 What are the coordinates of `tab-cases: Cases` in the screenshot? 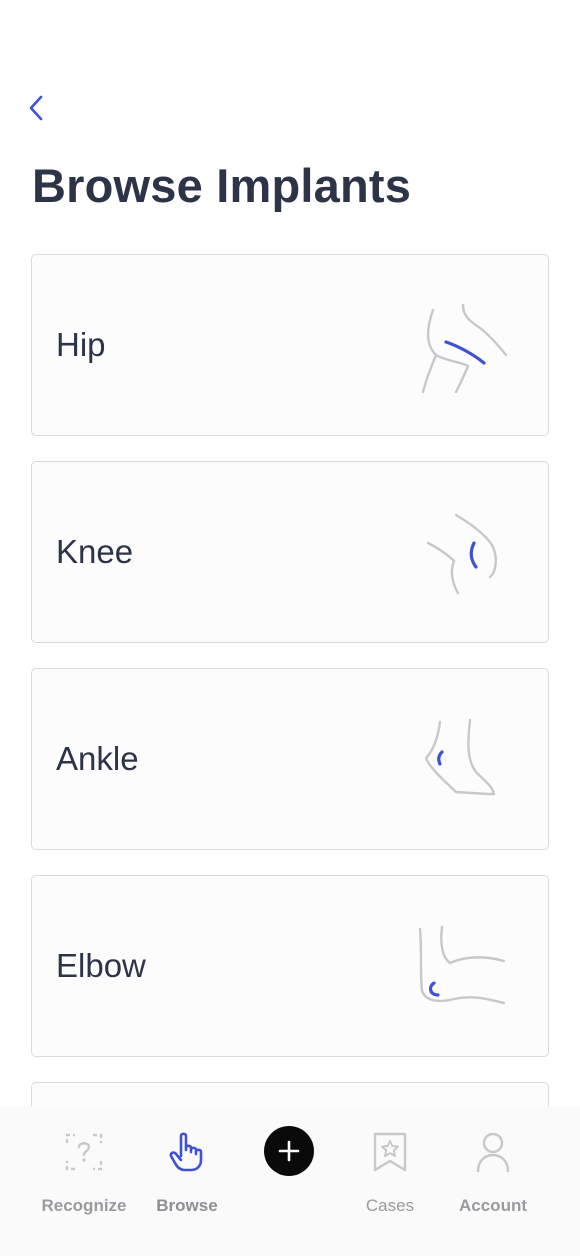 It's located at (390, 1175).